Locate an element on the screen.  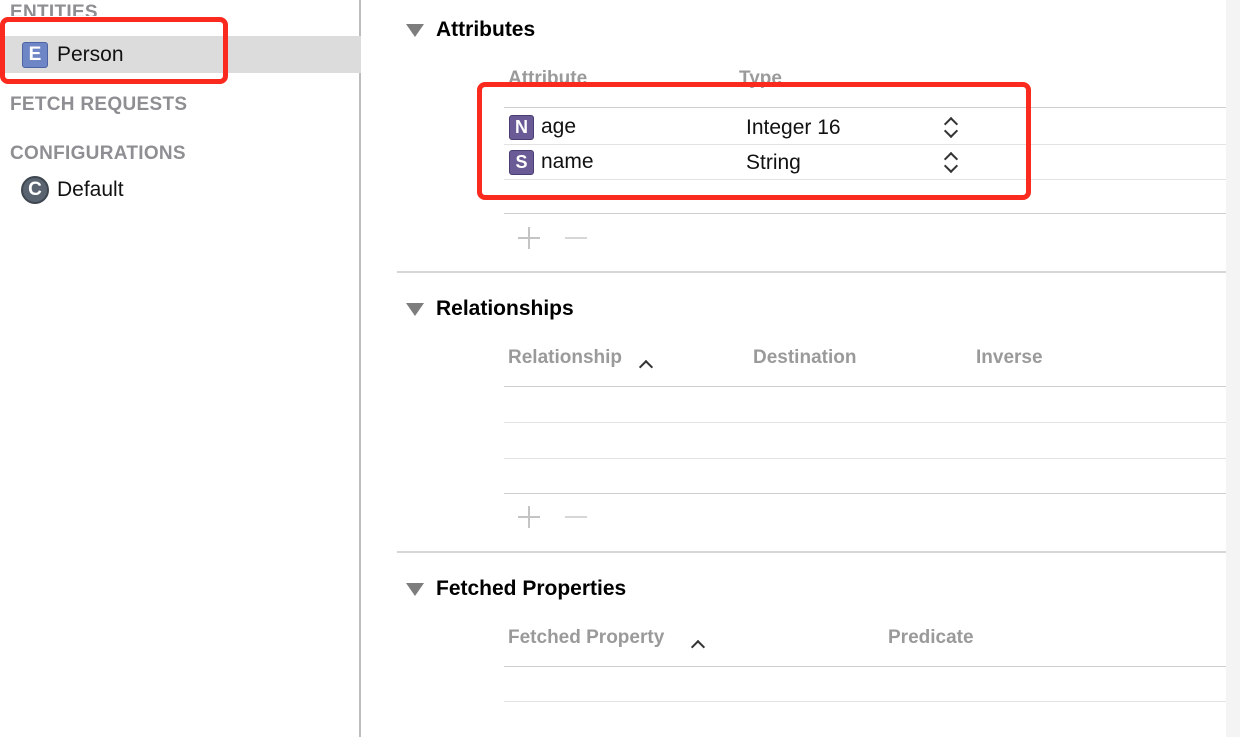
remove-attribute-button is located at coordinates (576, 238).